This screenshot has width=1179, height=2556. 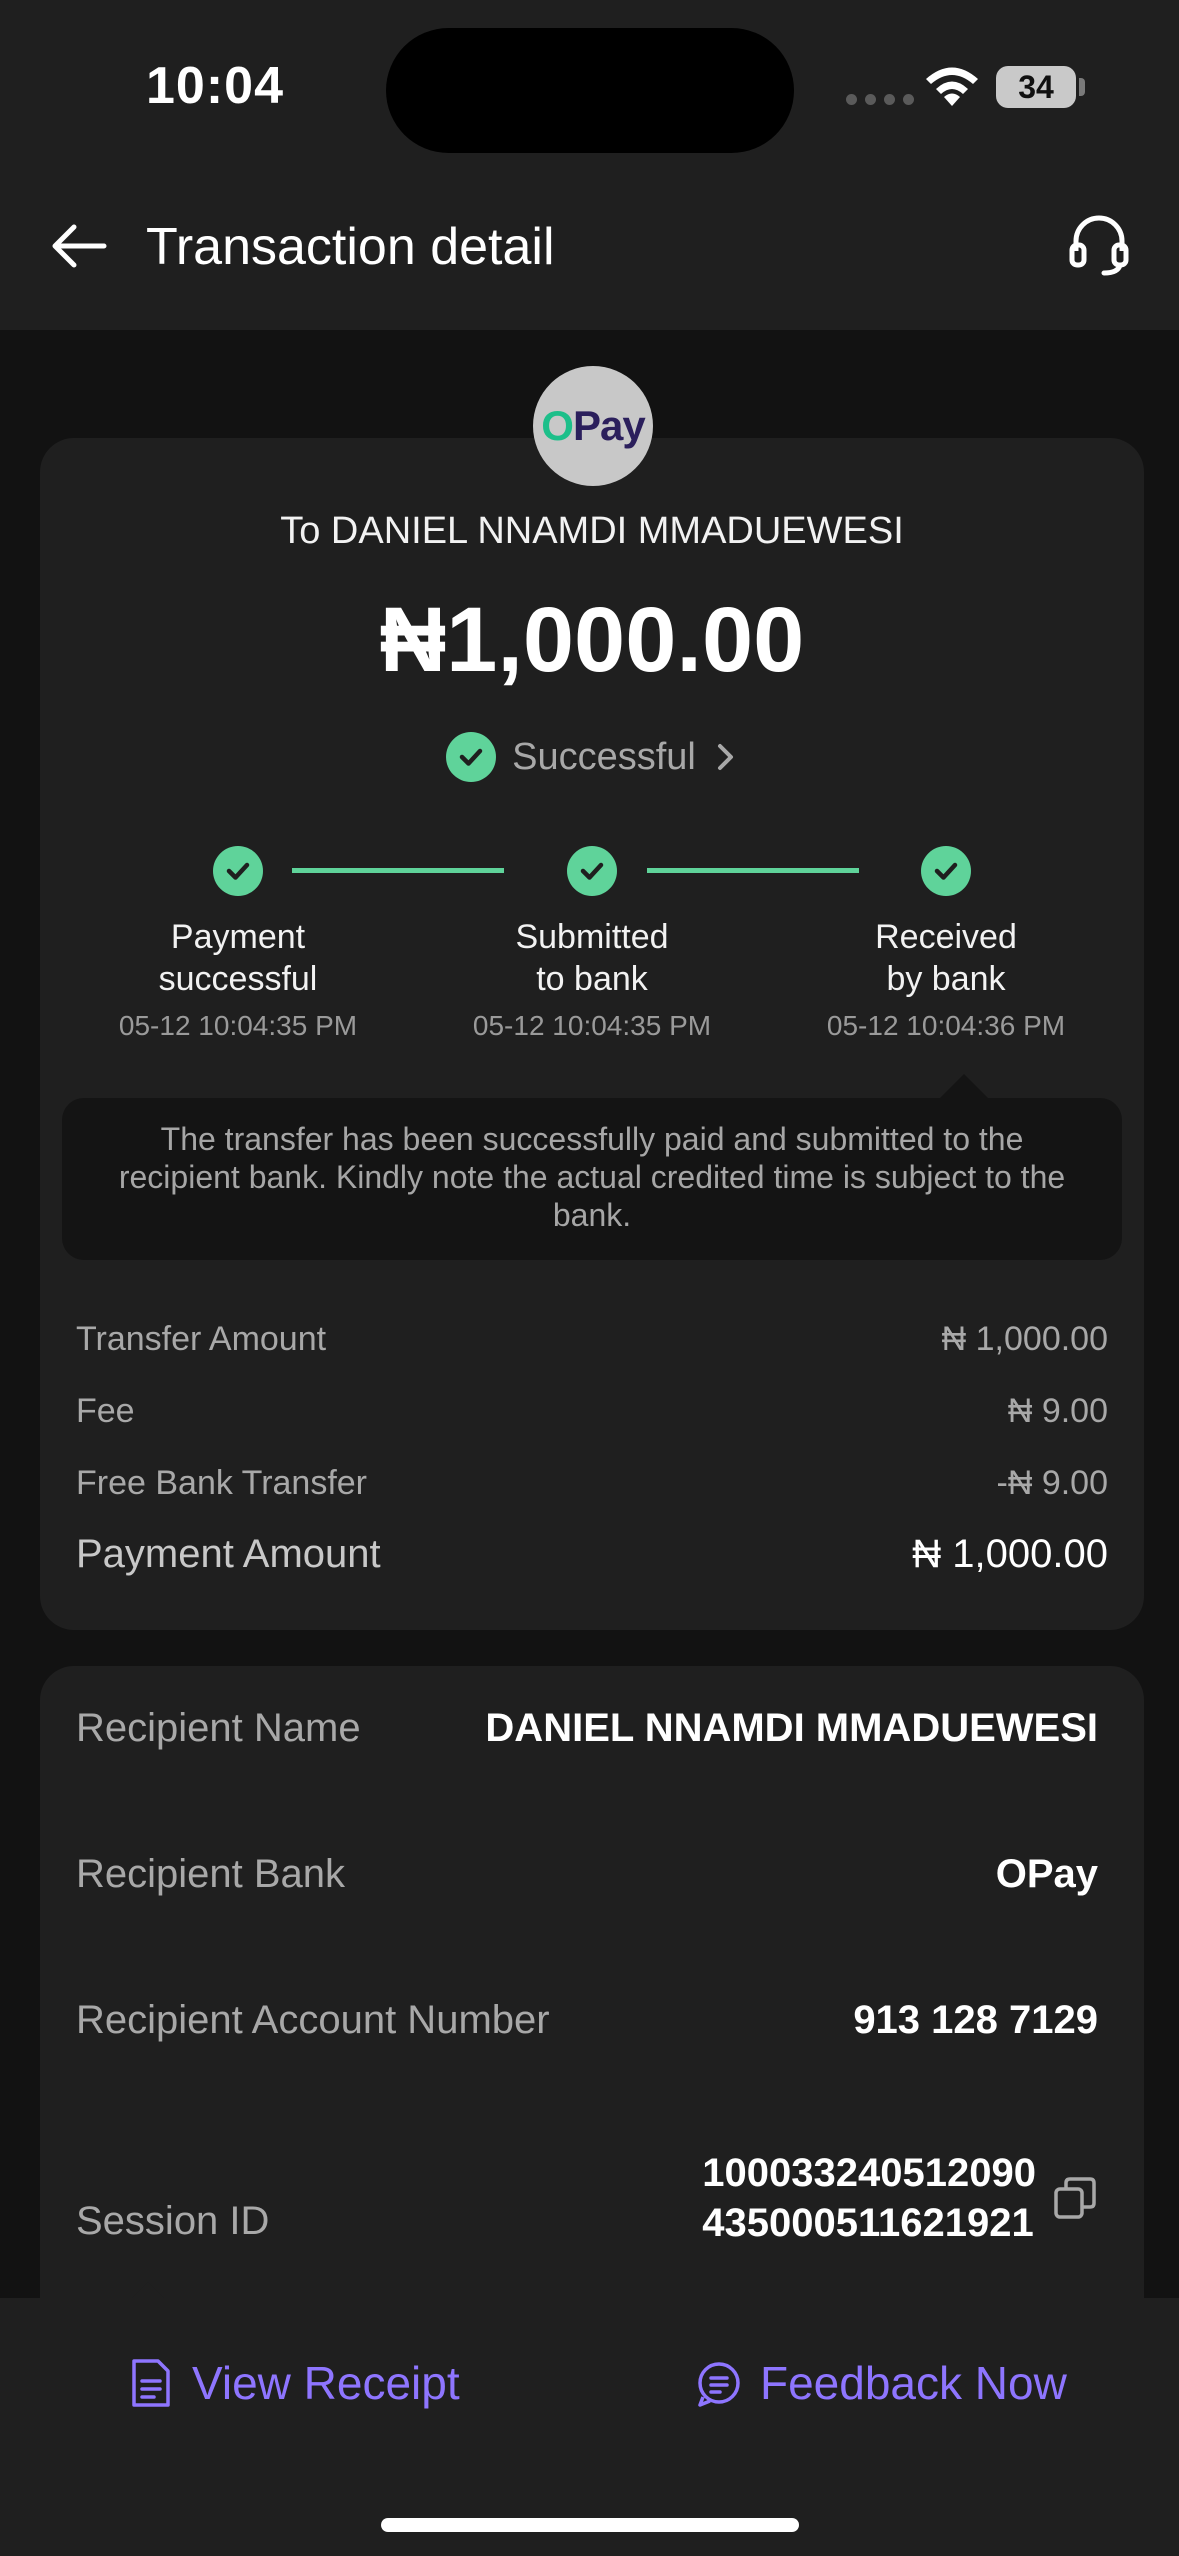 What do you see at coordinates (592, 1411) in the screenshot?
I see `fee-row-fee: Fee ₦ 9.00` at bounding box center [592, 1411].